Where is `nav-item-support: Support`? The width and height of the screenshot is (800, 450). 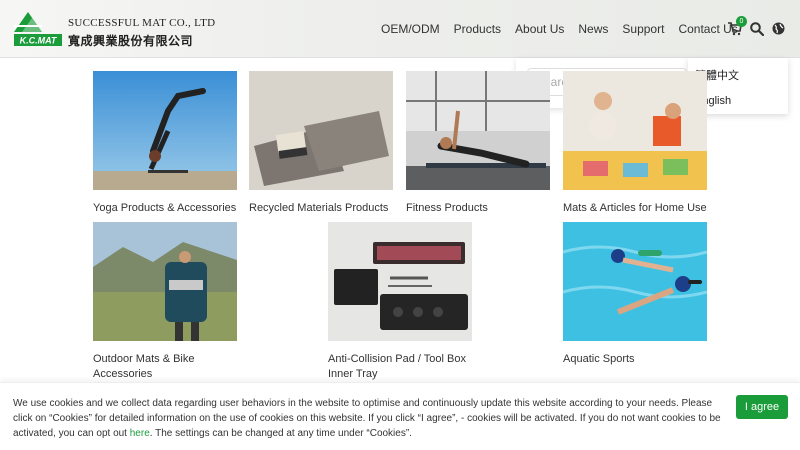
nav-item-support: Support is located at coordinates (643, 29).